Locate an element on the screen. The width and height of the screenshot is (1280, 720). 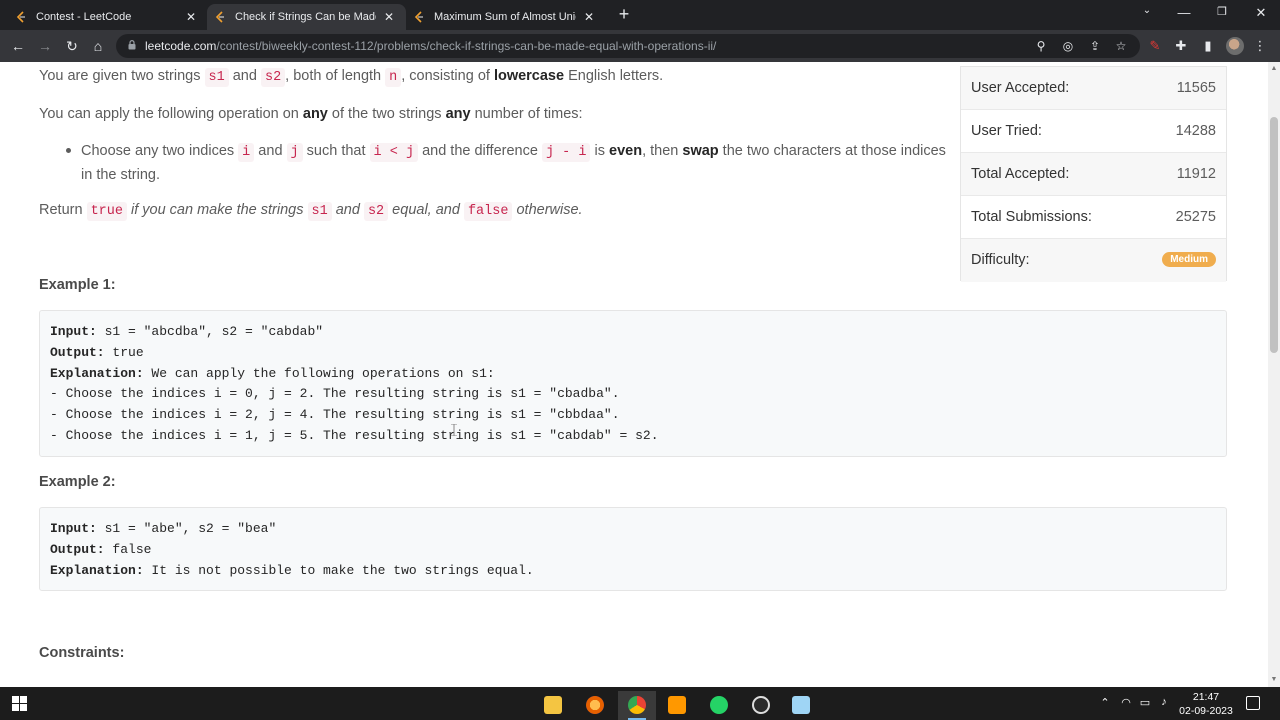
taskbar-obs is located at coordinates (761, 705).